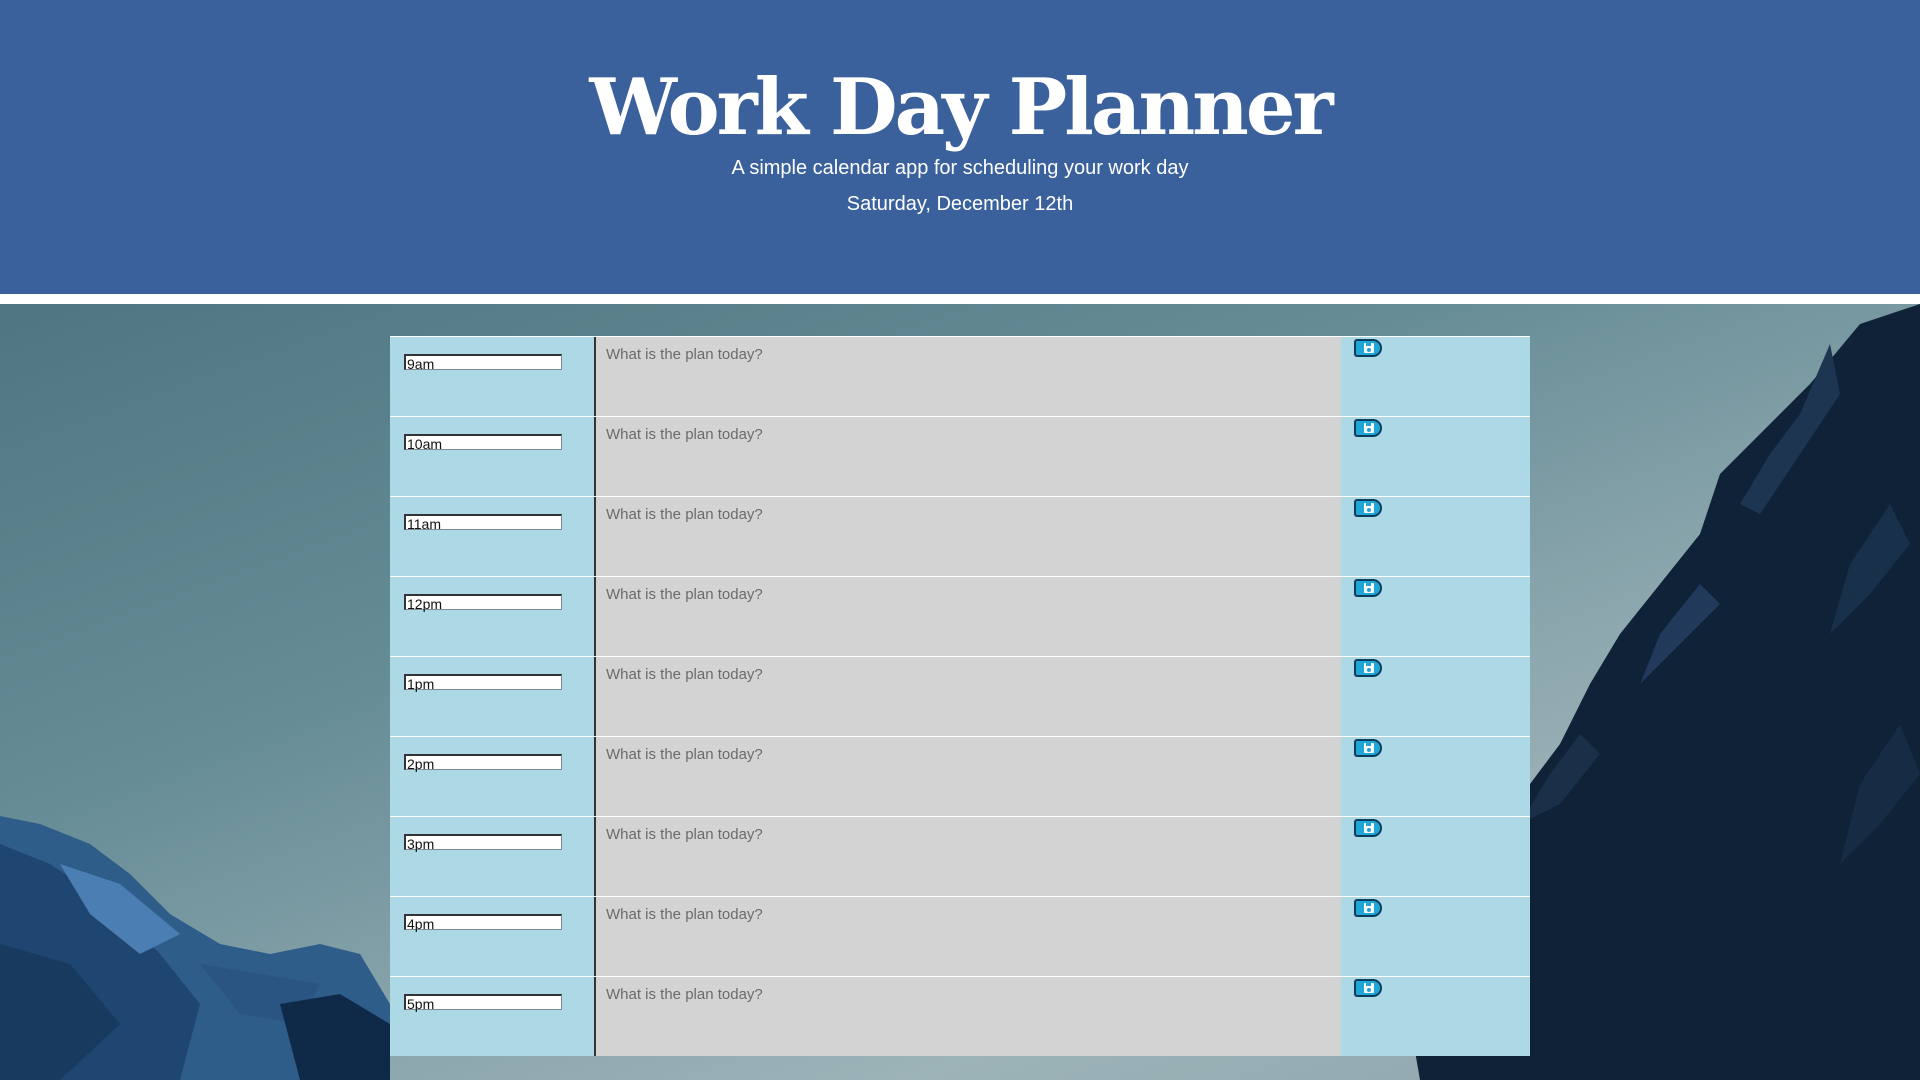 Image resolution: width=1920 pixels, height=1080 pixels. Describe the element at coordinates (483, 1003) in the screenshot. I see `hour-label: 5pm` at that location.